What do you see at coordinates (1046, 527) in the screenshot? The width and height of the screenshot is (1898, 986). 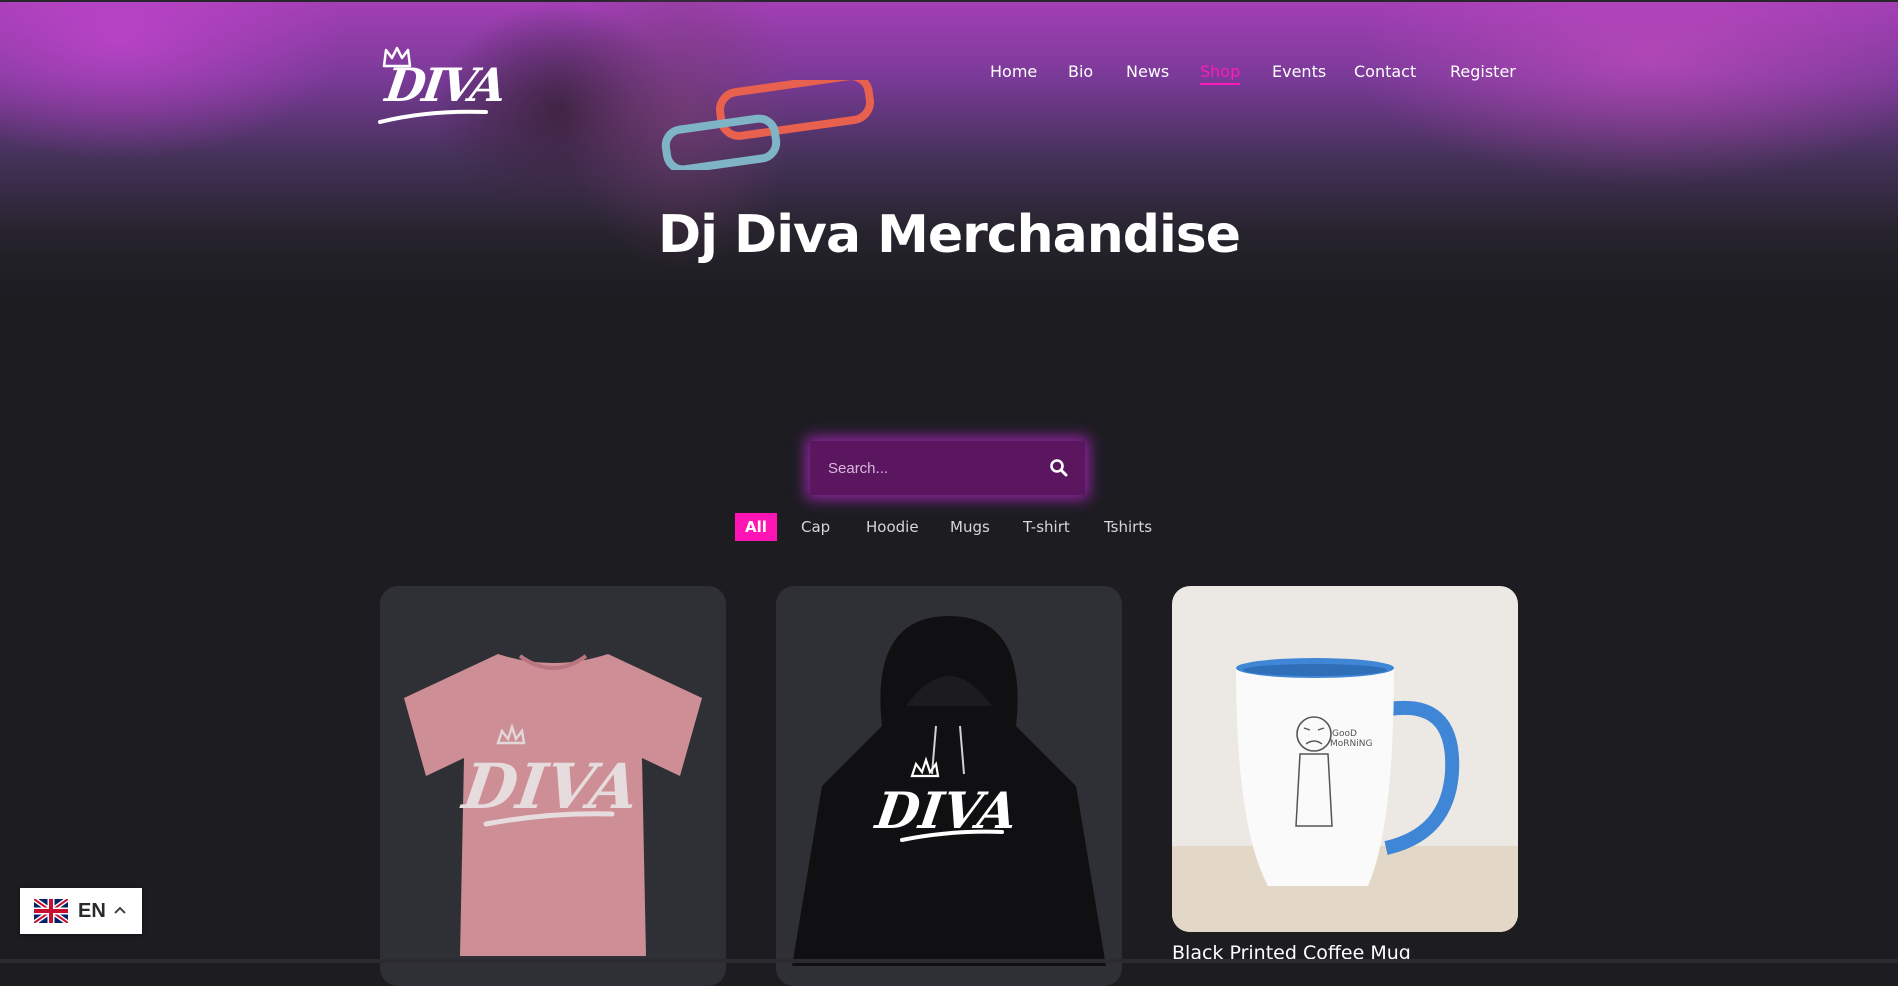 I see `filter-t-shirt: T-shirt` at bounding box center [1046, 527].